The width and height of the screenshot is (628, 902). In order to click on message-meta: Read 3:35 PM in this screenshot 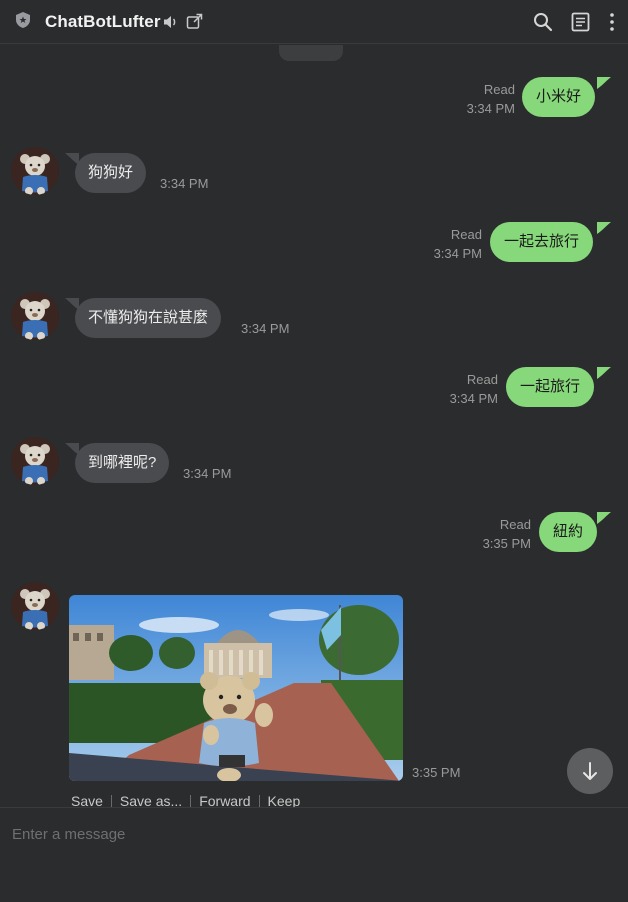, I will do `click(496, 534)`.